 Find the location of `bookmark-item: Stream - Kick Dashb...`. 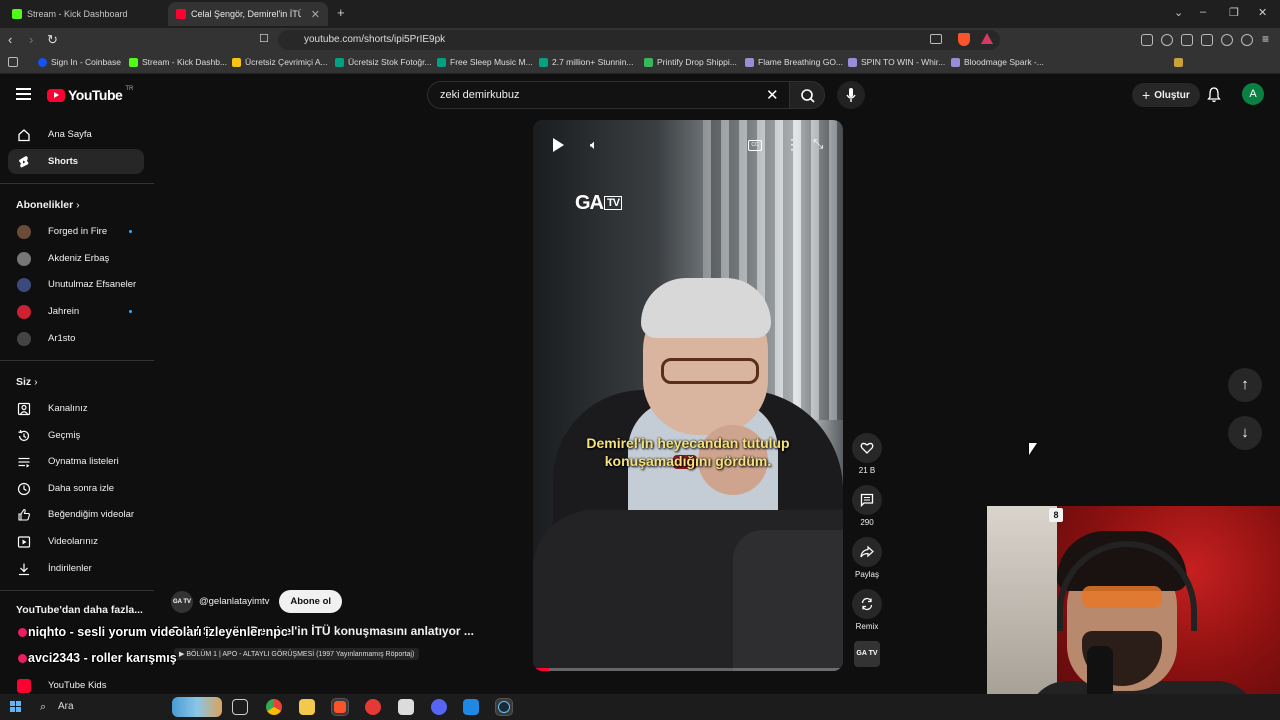

bookmark-item: Stream - Kick Dashb... is located at coordinates (178, 62).